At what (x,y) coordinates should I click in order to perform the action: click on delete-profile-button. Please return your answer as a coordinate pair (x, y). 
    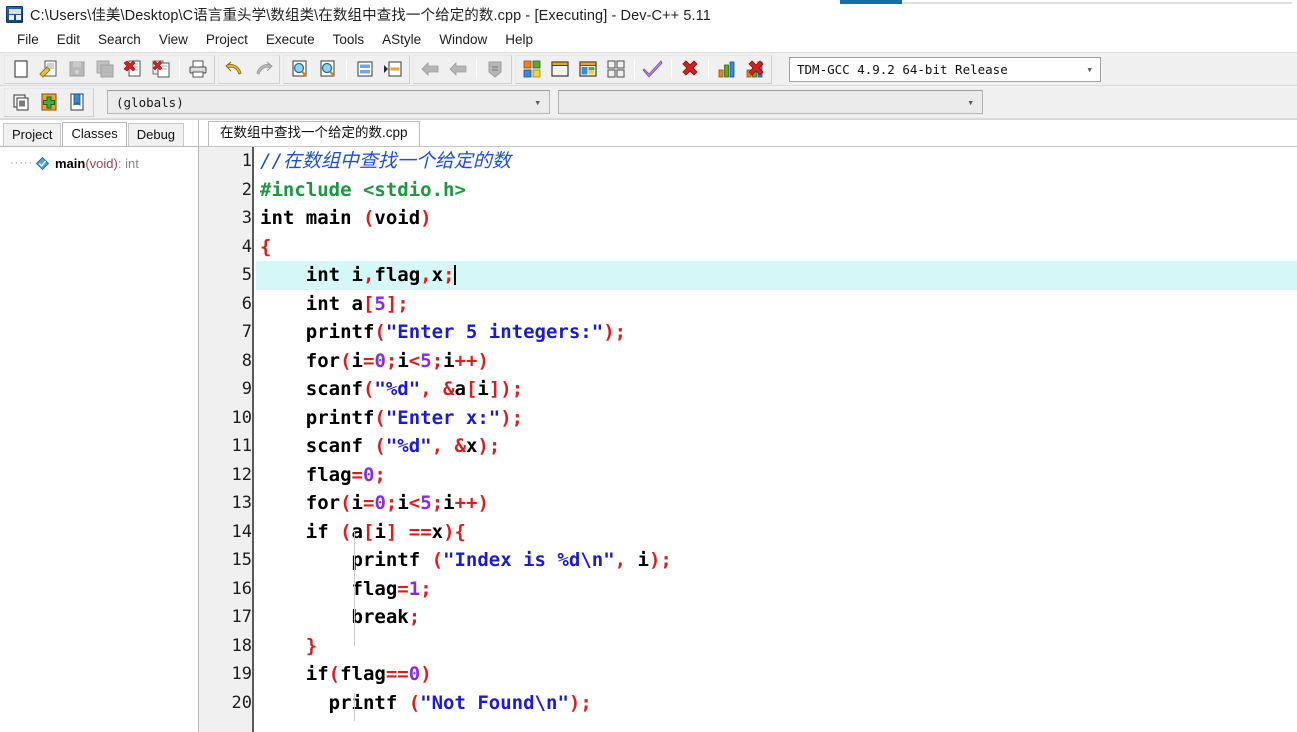
    Looking at the image, I should click on (755, 69).